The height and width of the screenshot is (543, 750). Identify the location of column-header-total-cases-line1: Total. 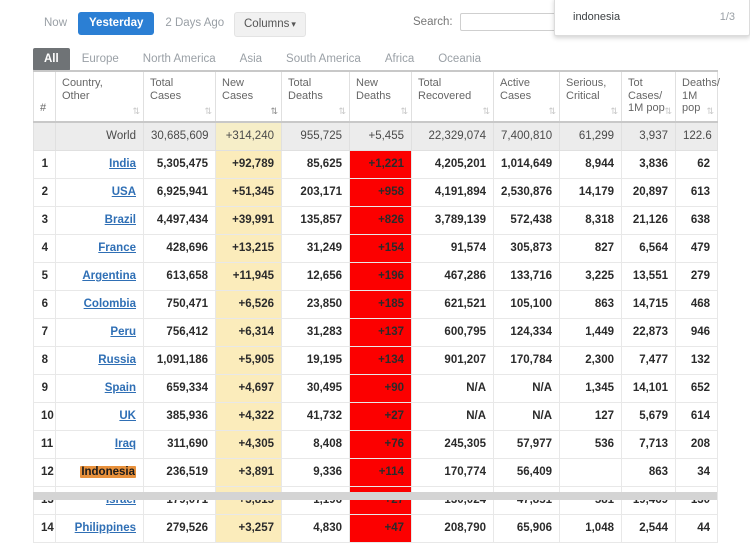
(162, 83).